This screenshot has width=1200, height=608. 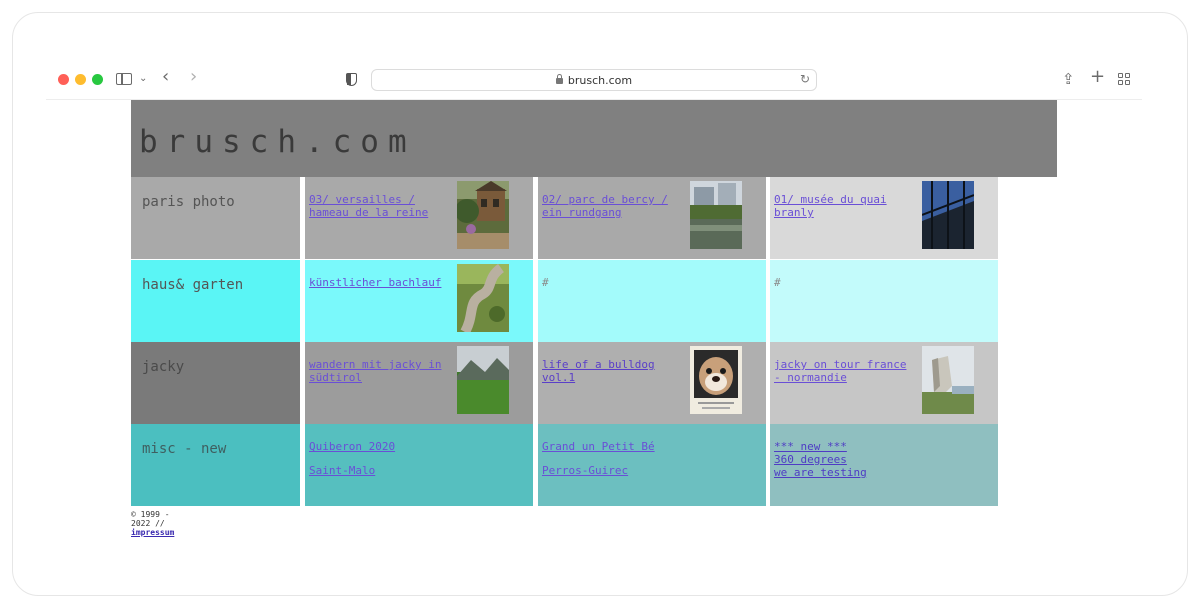 I want to click on link-stack: *** new *** 360 degrees we are testing, so click(x=820, y=459).